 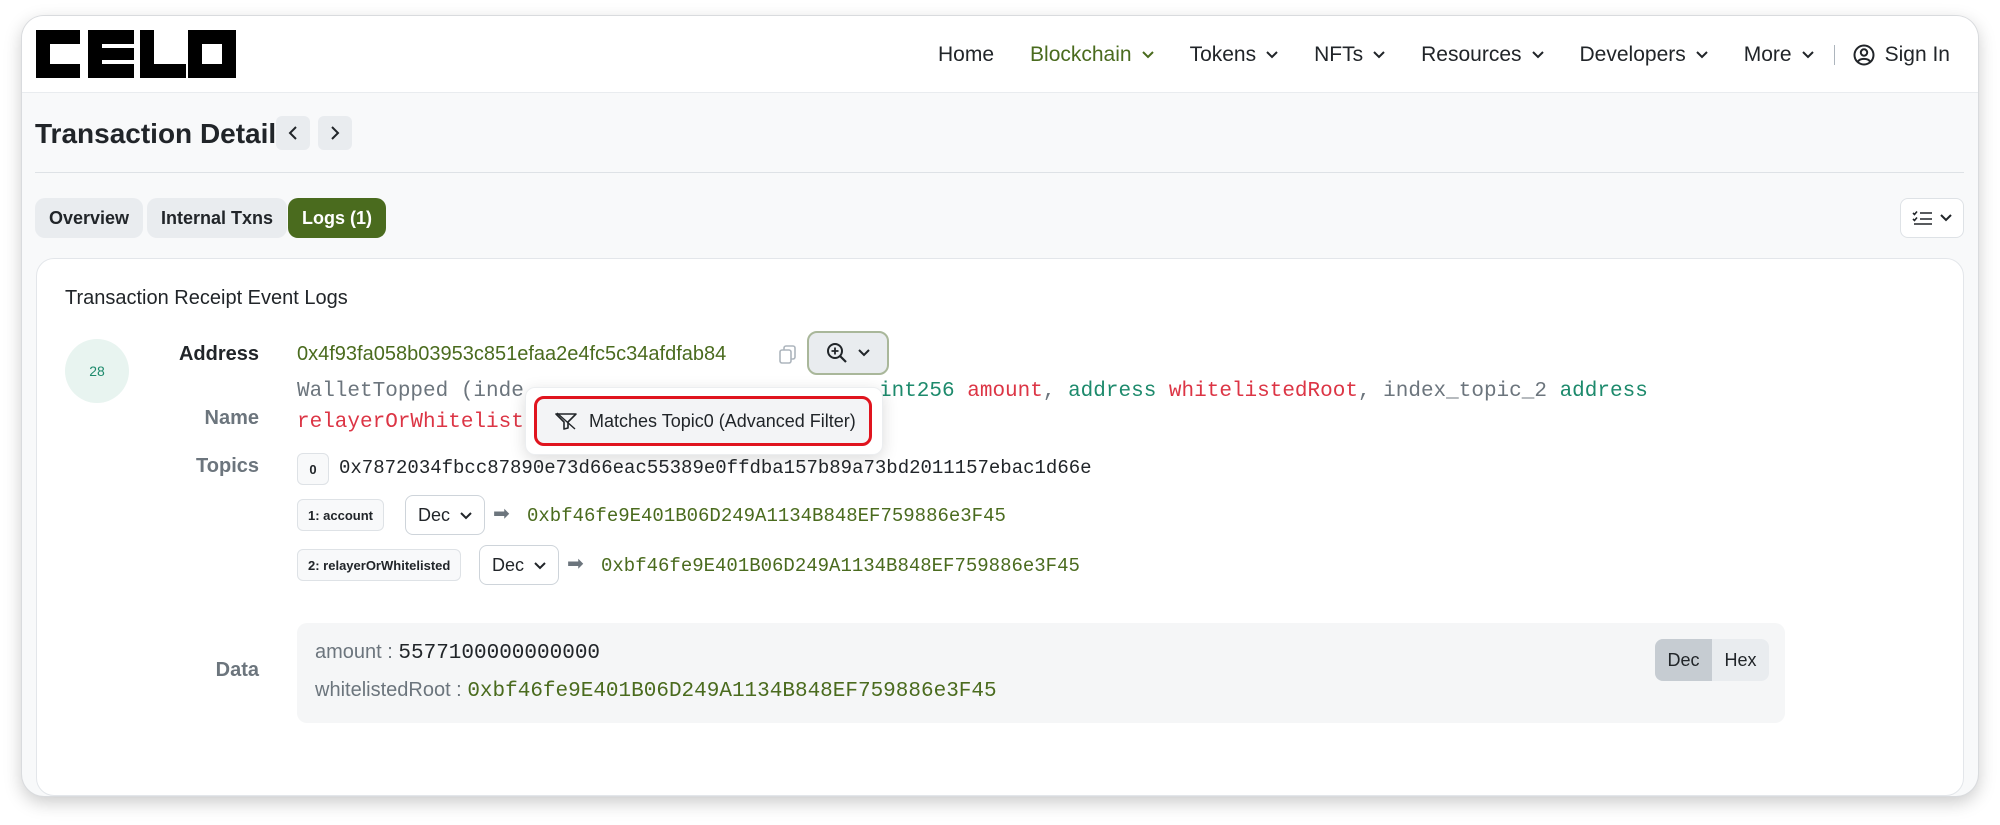 I want to click on card-title: Transaction Receipt Event Logs, so click(x=206, y=298).